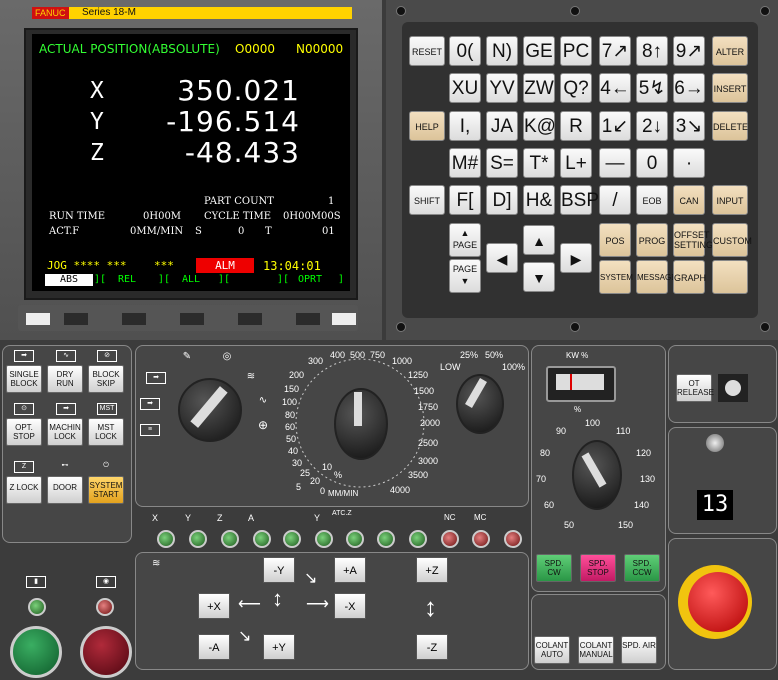 This screenshot has height=680, width=778. What do you see at coordinates (652, 51) in the screenshot?
I see `key-8: 8↑` at bounding box center [652, 51].